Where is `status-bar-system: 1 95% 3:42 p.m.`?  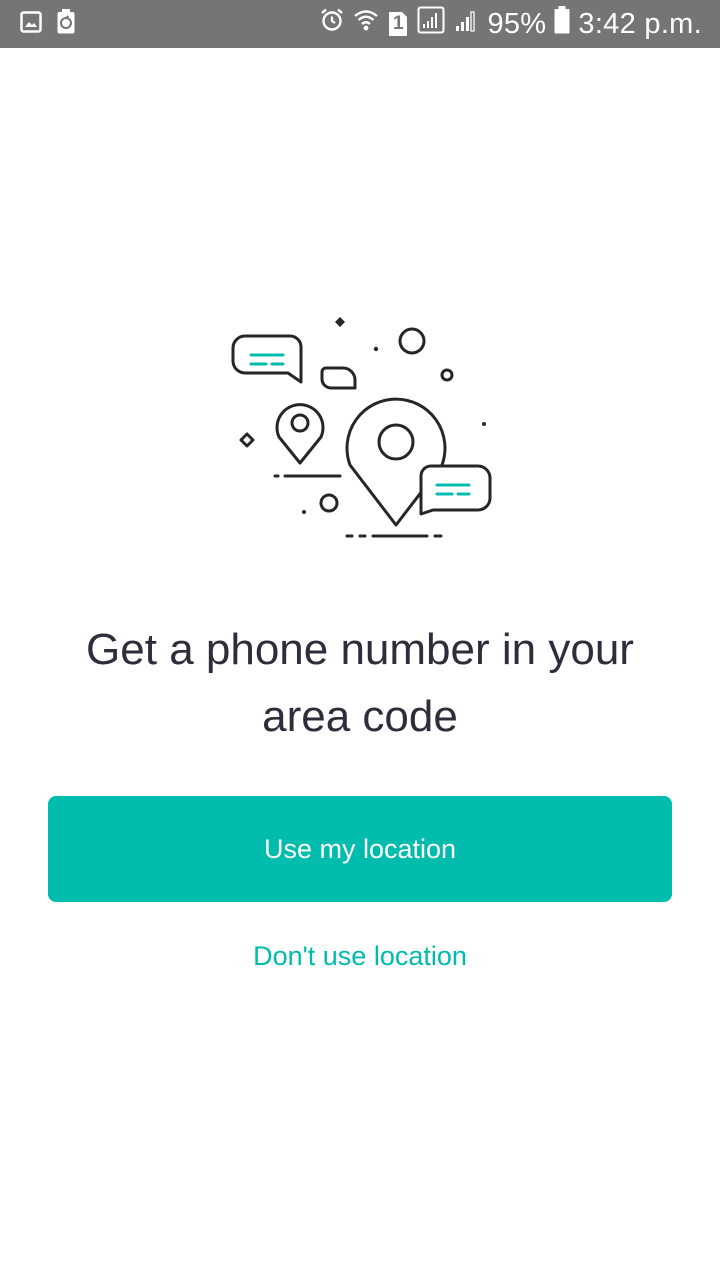
status-bar-system: 1 95% 3:42 p.m. is located at coordinates (510, 24).